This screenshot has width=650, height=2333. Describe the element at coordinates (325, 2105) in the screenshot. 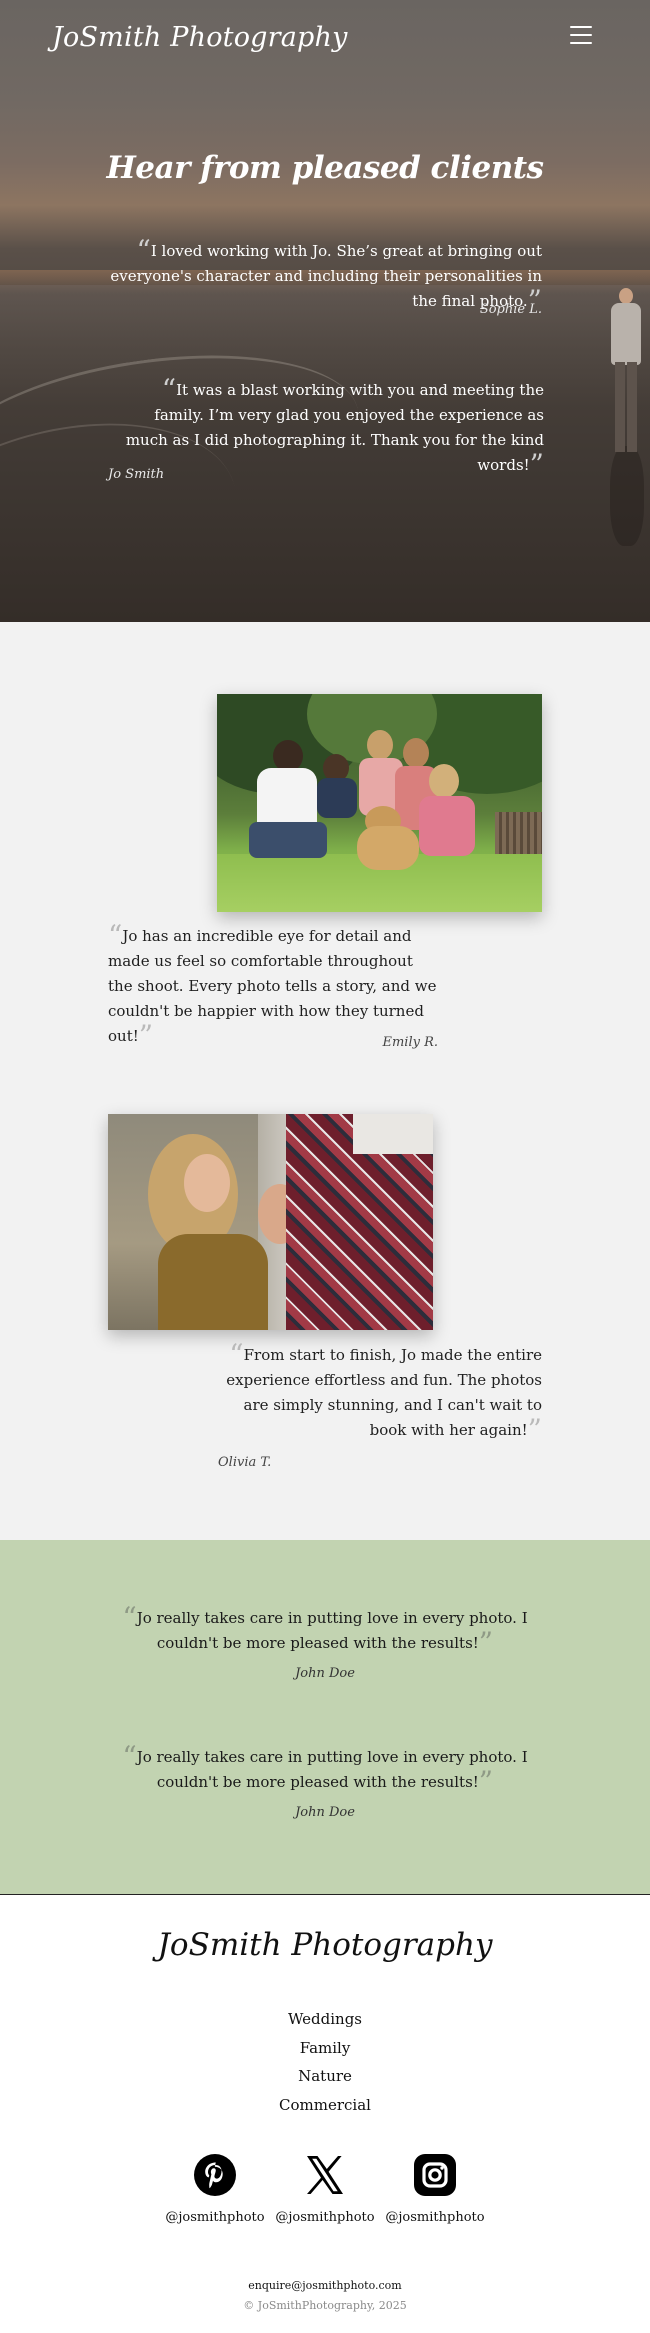

I see `footer-link-commercial: Commercial` at that location.